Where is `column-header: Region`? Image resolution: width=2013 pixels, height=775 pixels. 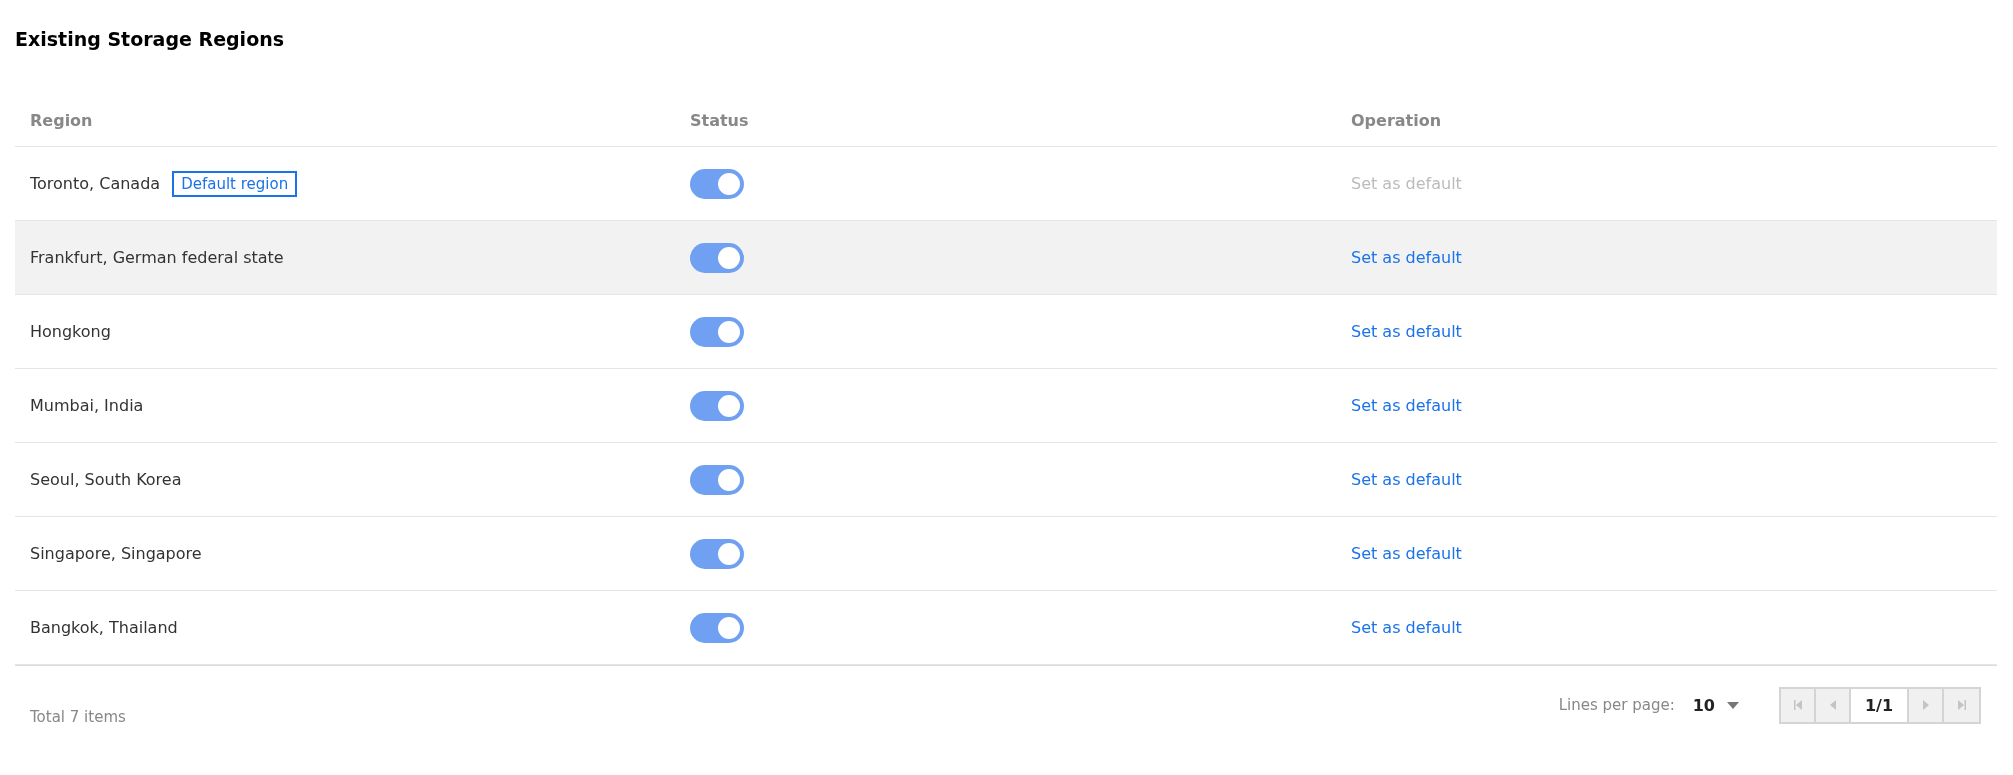 column-header: Region is located at coordinates (61, 120).